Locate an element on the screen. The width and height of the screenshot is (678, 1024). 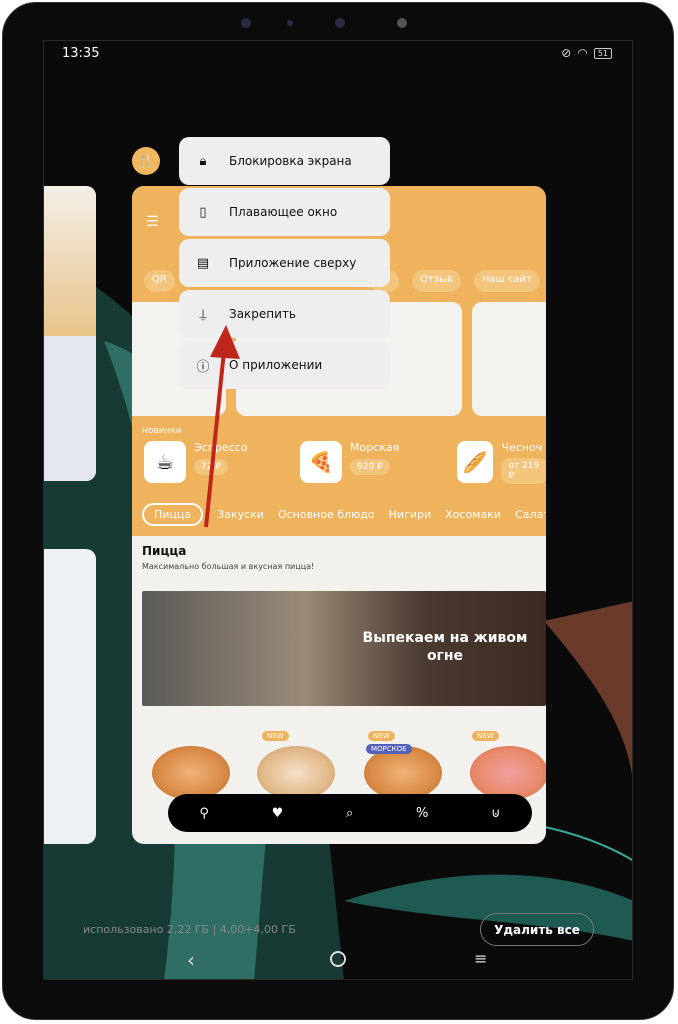
memory-usage: использовано 2,22 ГБ | 4,00+4,00 ГБ is located at coordinates (189, 929).